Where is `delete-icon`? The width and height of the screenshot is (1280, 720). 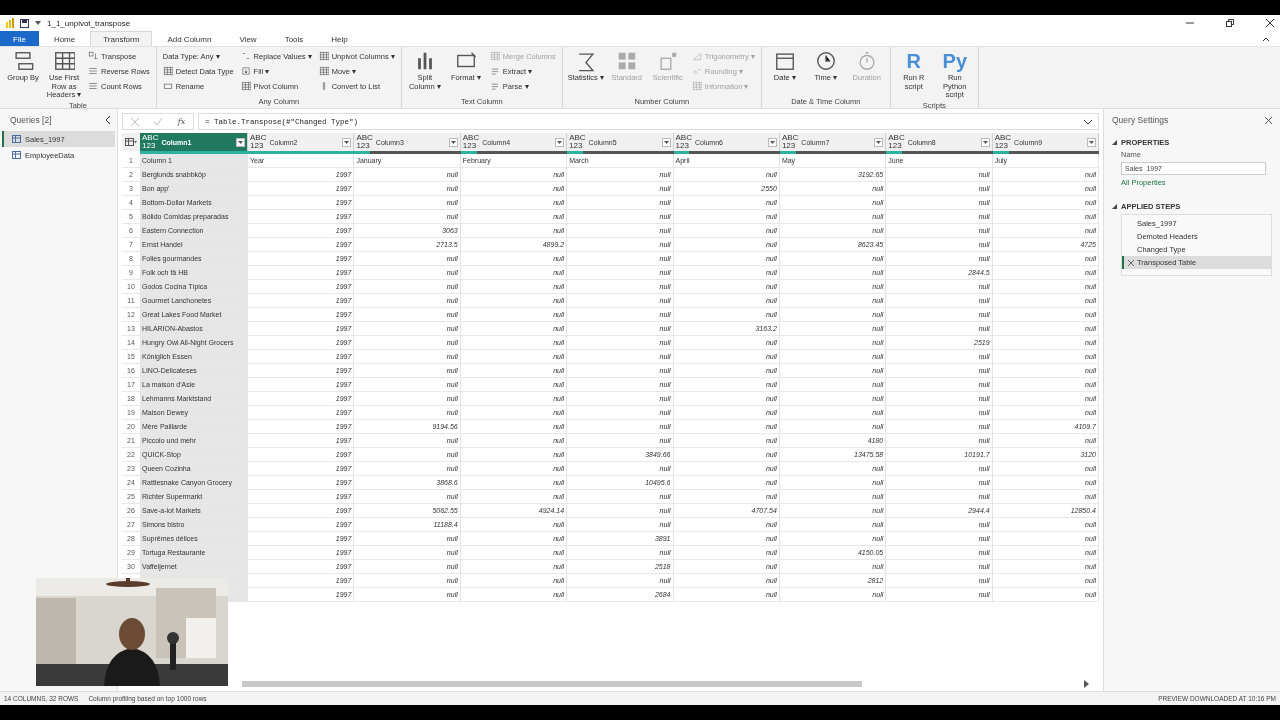
delete-icon is located at coordinates (1131, 262).